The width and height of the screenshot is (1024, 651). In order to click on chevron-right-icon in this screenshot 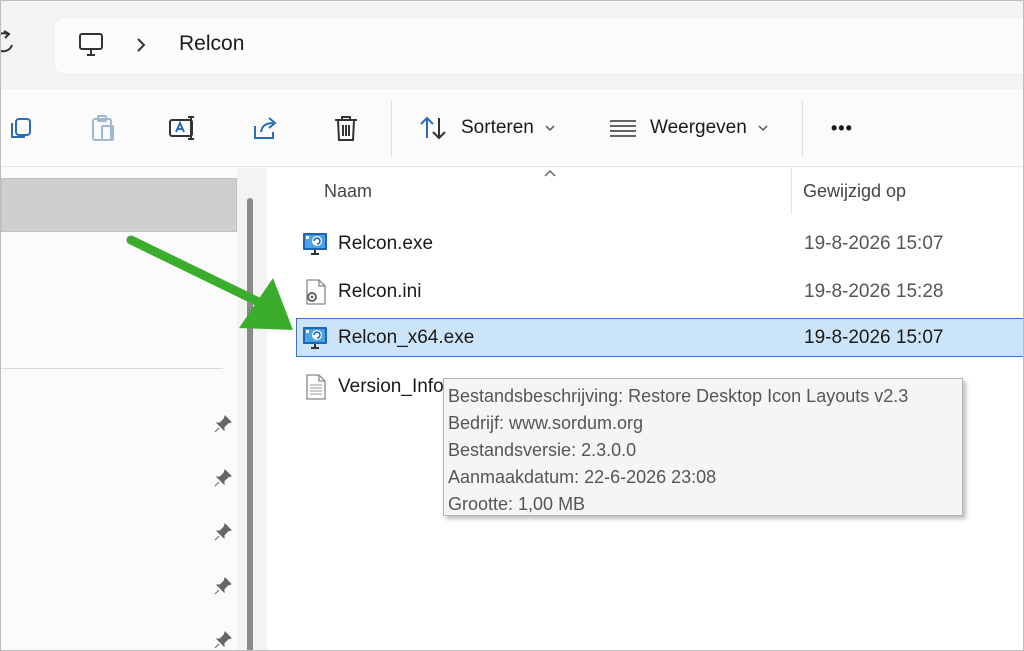, I will do `click(141, 45)`.